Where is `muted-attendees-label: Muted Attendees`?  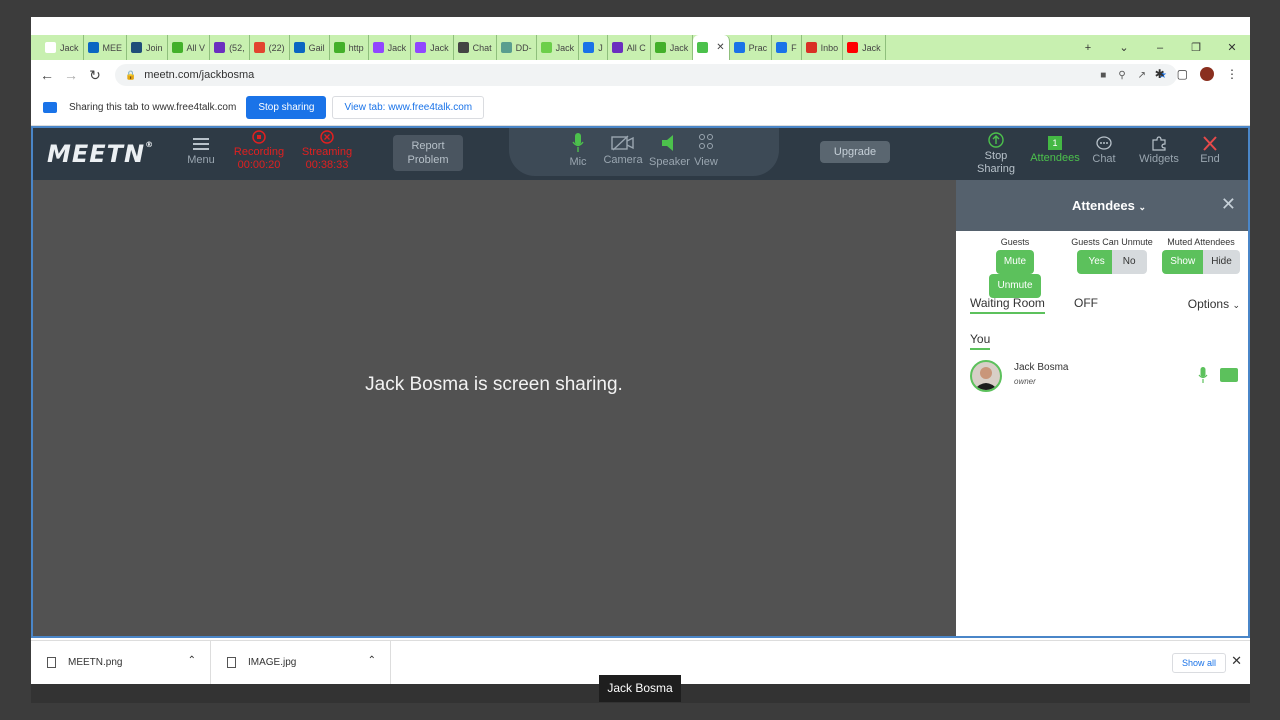 muted-attendees-label: Muted Attendees is located at coordinates (1201, 242).